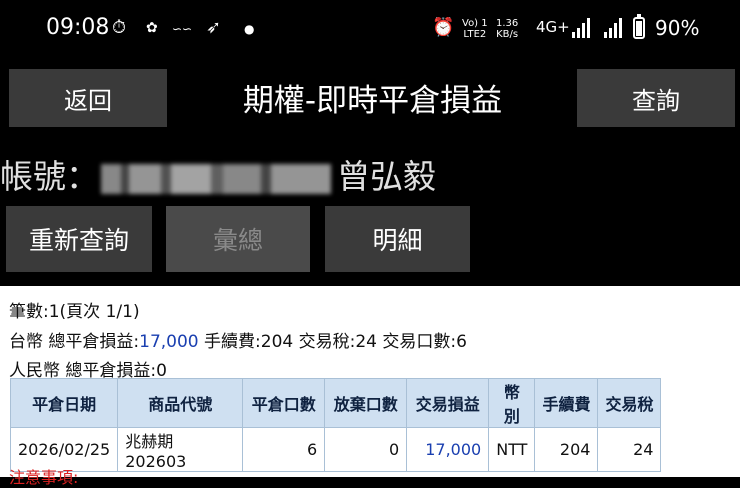  I want to click on twd-summary: 台幣 總平倉損益:17,000 手續費:204 交易稅:24 交易口數:6, so click(238, 339).